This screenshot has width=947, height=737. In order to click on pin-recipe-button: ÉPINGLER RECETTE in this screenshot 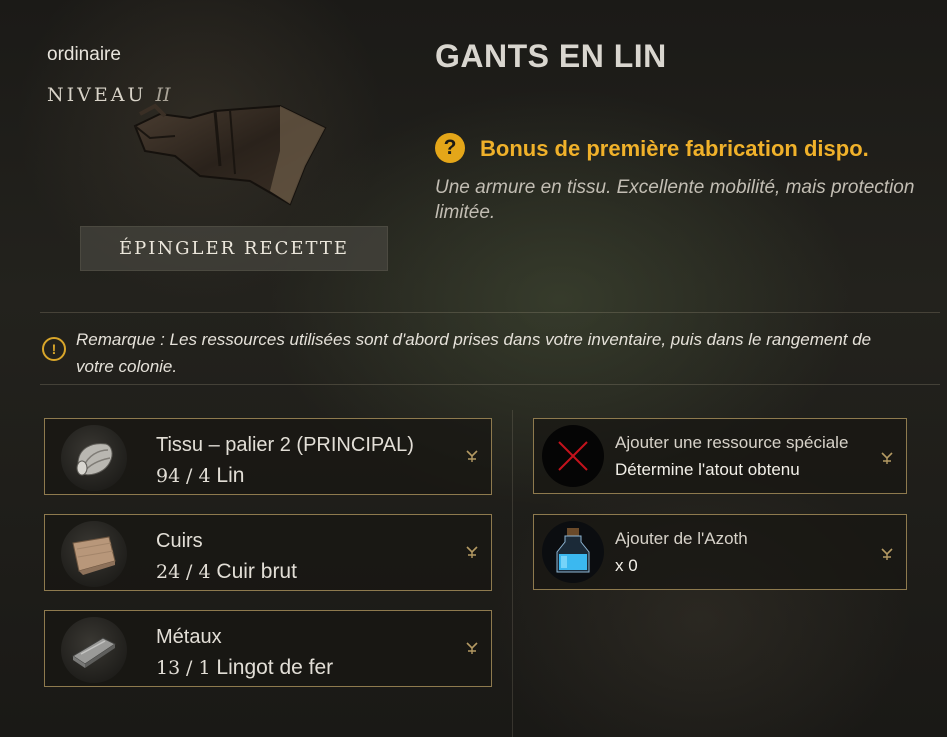, I will do `click(234, 248)`.